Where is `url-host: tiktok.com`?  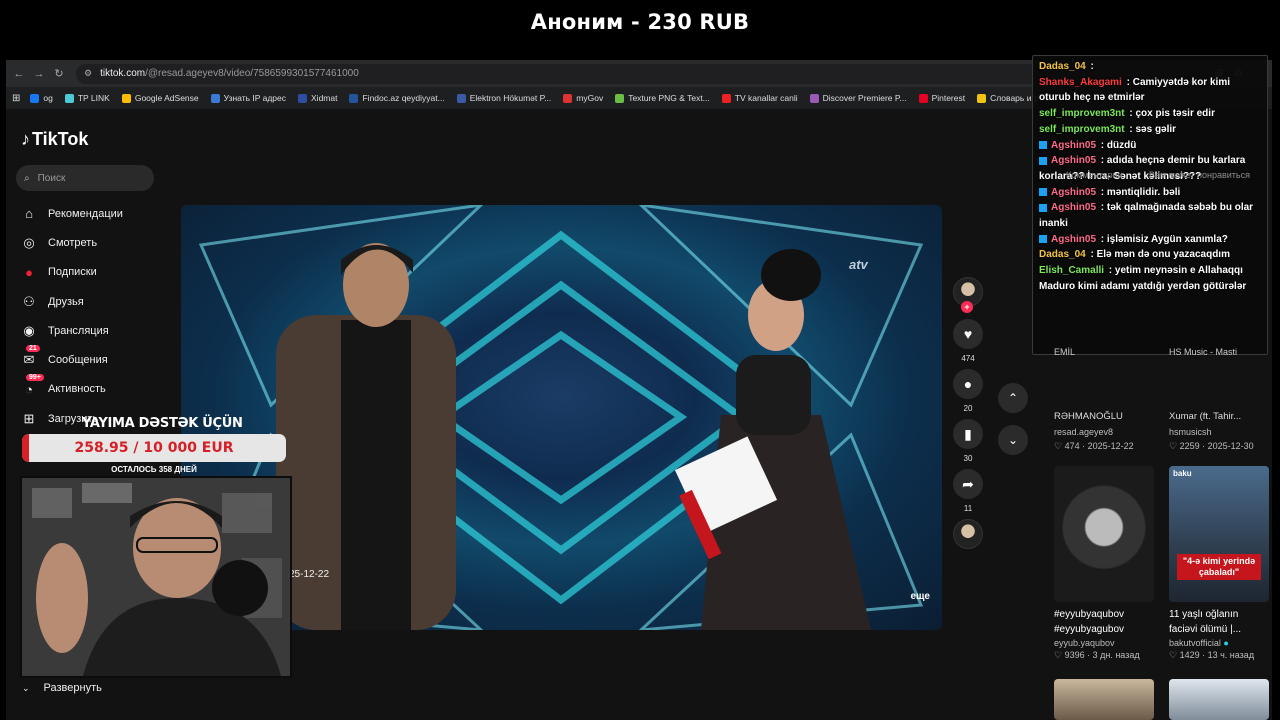
url-host: tiktok.com is located at coordinates (123, 73).